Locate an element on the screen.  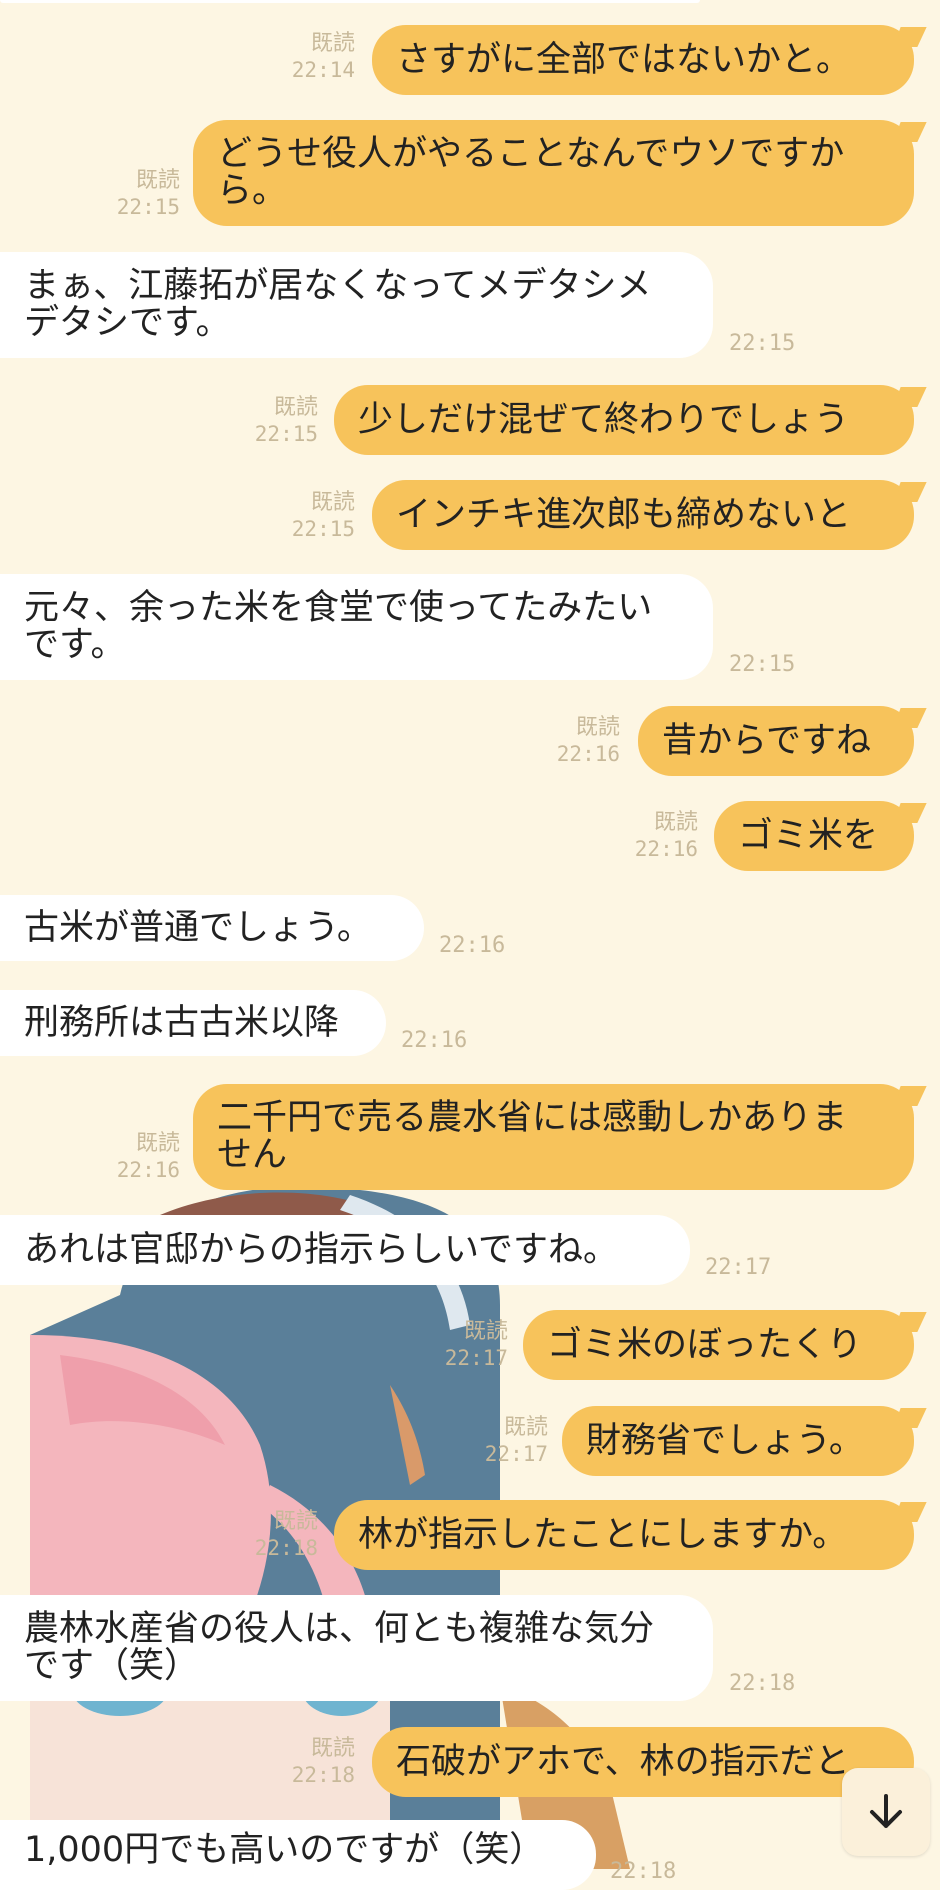
incoming-message-bubble: 1,000円でも高いのですが（笑） is located at coordinates (298, 1855).